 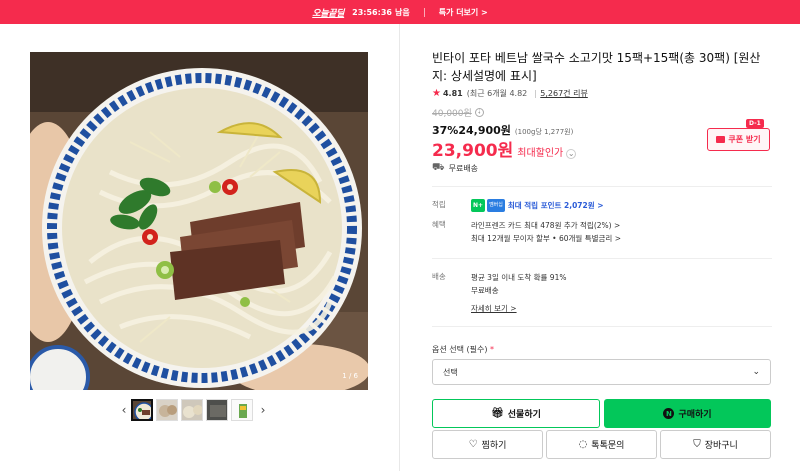 I want to click on coupon-dday-badge: D-1, so click(x=755, y=123).